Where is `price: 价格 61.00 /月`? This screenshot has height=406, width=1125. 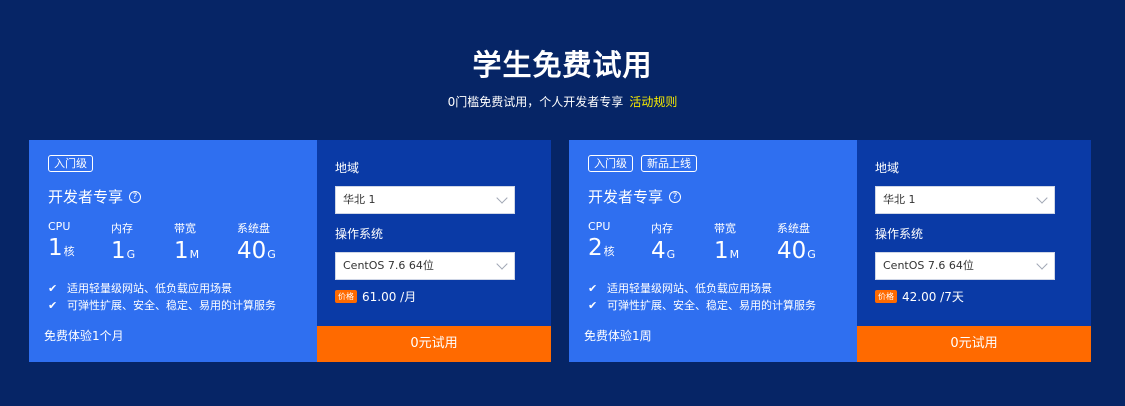
price: 价格 61.00 /月 is located at coordinates (375, 296).